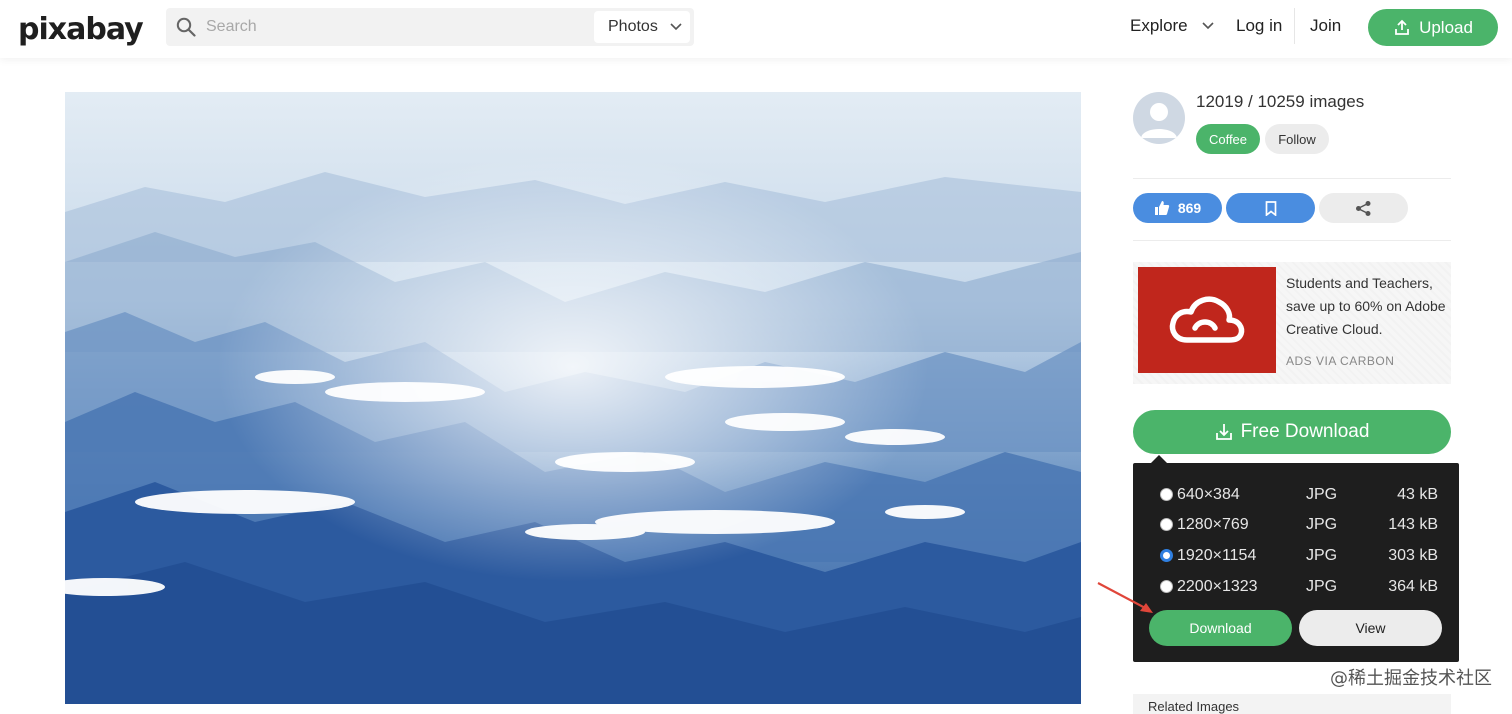 The image size is (1512, 714). I want to click on avatar, so click(1159, 118).